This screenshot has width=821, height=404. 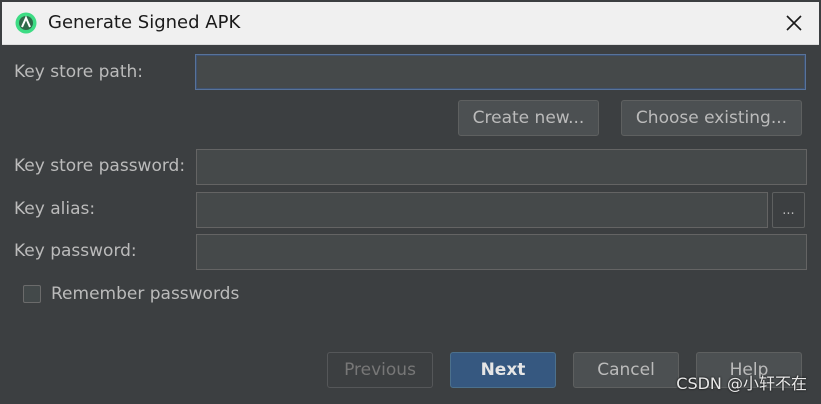 What do you see at coordinates (145, 294) in the screenshot?
I see `remember-passwords-label: Remember passwords` at bounding box center [145, 294].